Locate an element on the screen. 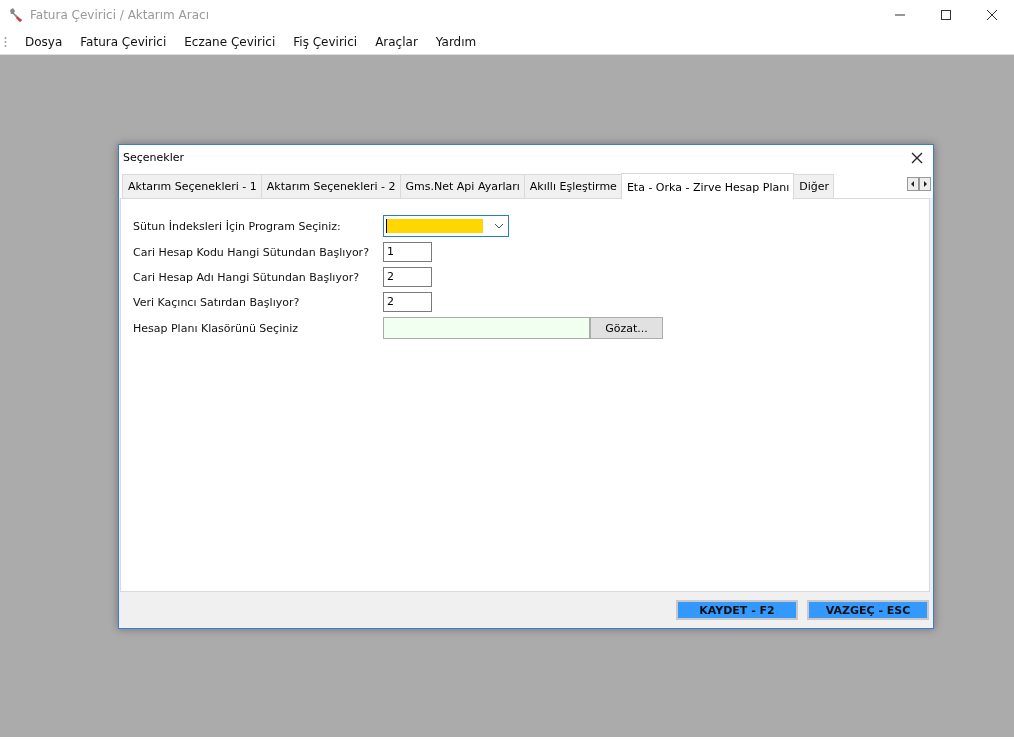  window-title: Fatura Çevirici / Aktarım Aracı is located at coordinates (120, 15).